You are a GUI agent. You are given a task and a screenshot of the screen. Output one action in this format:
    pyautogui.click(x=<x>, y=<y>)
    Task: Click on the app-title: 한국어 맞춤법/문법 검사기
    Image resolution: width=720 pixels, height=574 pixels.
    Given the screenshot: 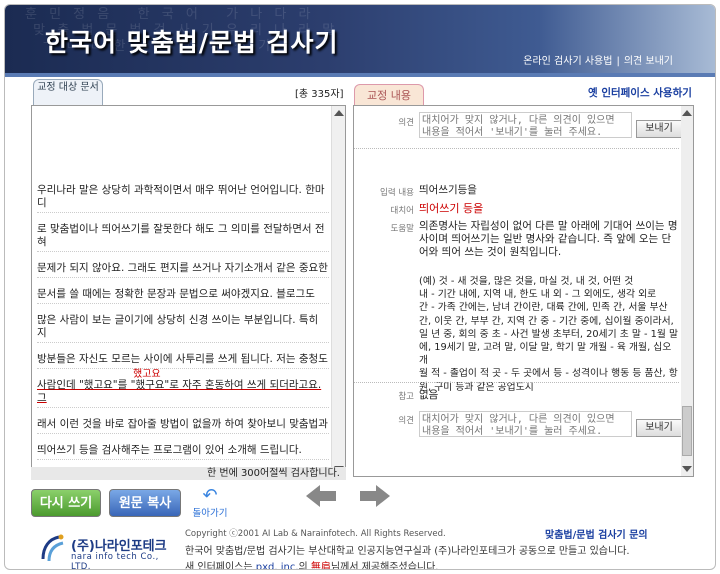 What is the action you would take?
    pyautogui.click(x=192, y=42)
    